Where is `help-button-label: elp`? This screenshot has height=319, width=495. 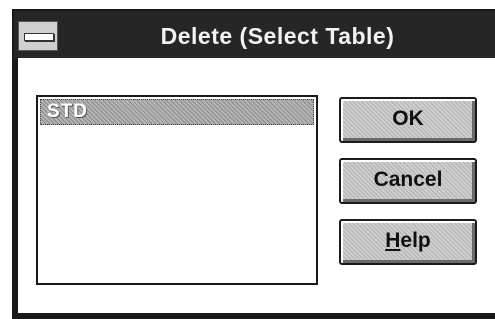 help-button-label: elp is located at coordinates (415, 240).